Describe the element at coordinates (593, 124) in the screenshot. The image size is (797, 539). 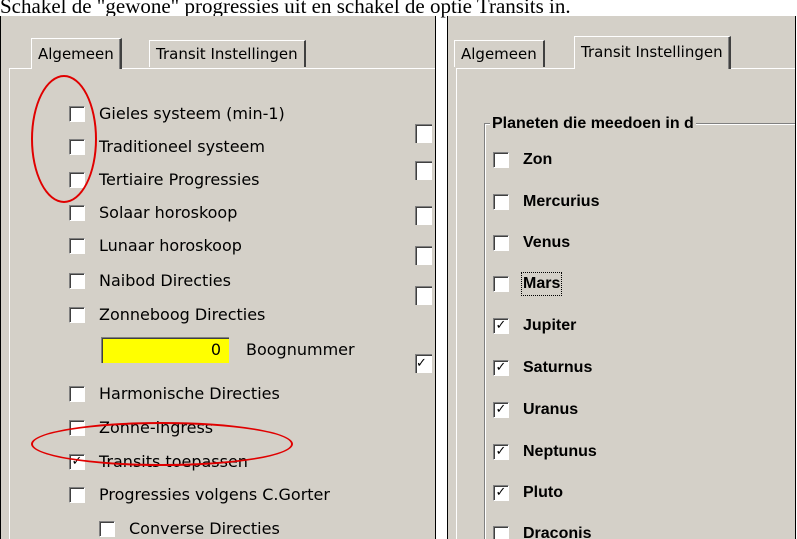
I see `planets-group-title: Planeten die meedoen in d` at that location.